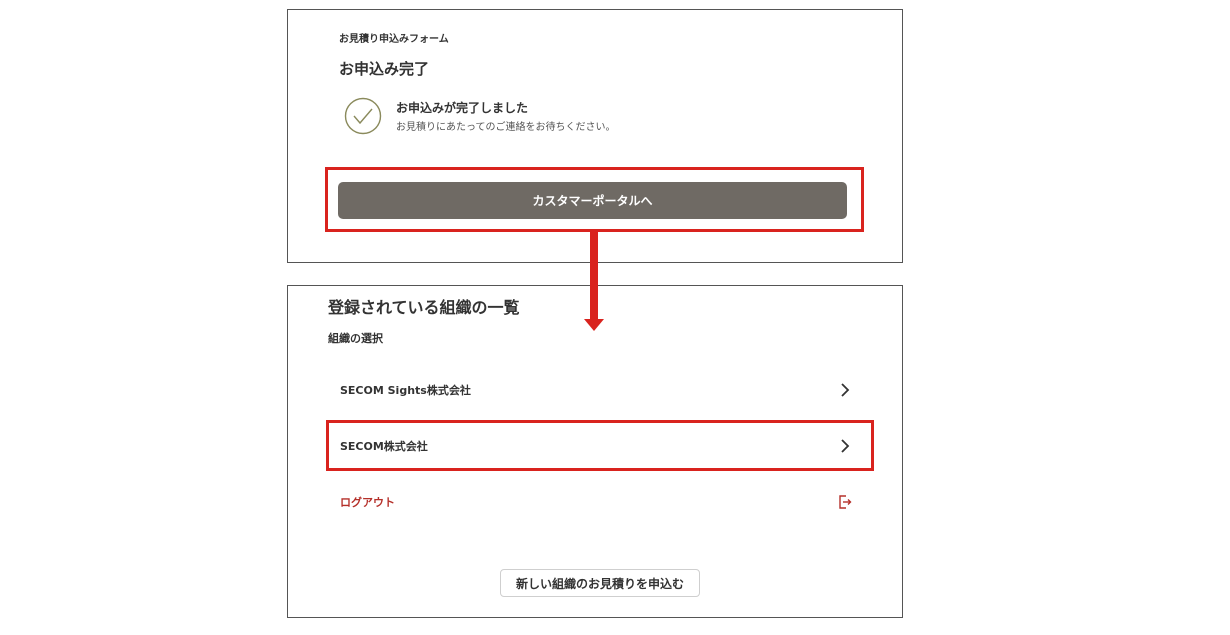 The width and height of the screenshot is (1230, 635). What do you see at coordinates (845, 390) in the screenshot?
I see `chevron-right-icon` at bounding box center [845, 390].